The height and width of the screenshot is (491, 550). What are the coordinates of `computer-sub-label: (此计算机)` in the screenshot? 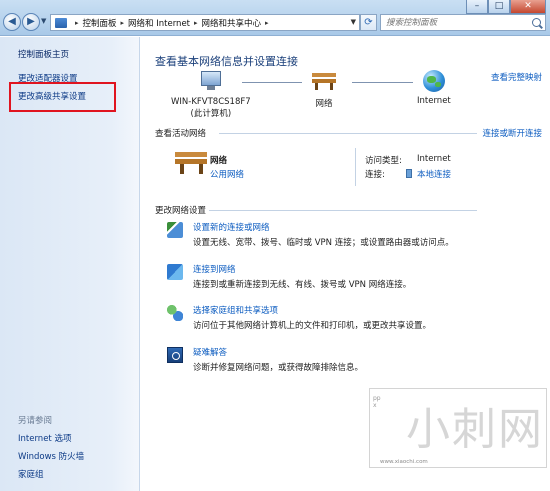 It's located at (211, 114).